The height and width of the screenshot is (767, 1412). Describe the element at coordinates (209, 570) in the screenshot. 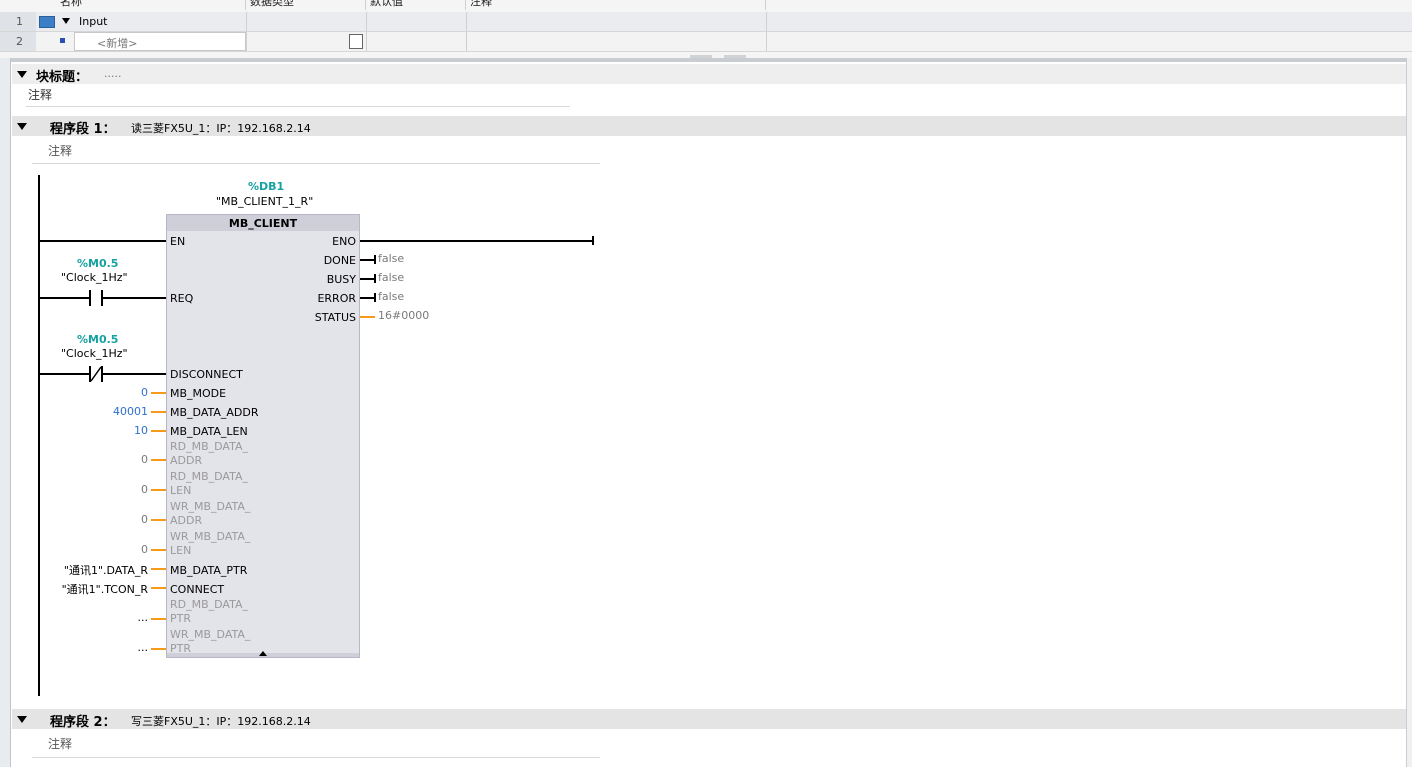

I see `pin-mb-data-ptr: MB_DATA_PTR` at that location.